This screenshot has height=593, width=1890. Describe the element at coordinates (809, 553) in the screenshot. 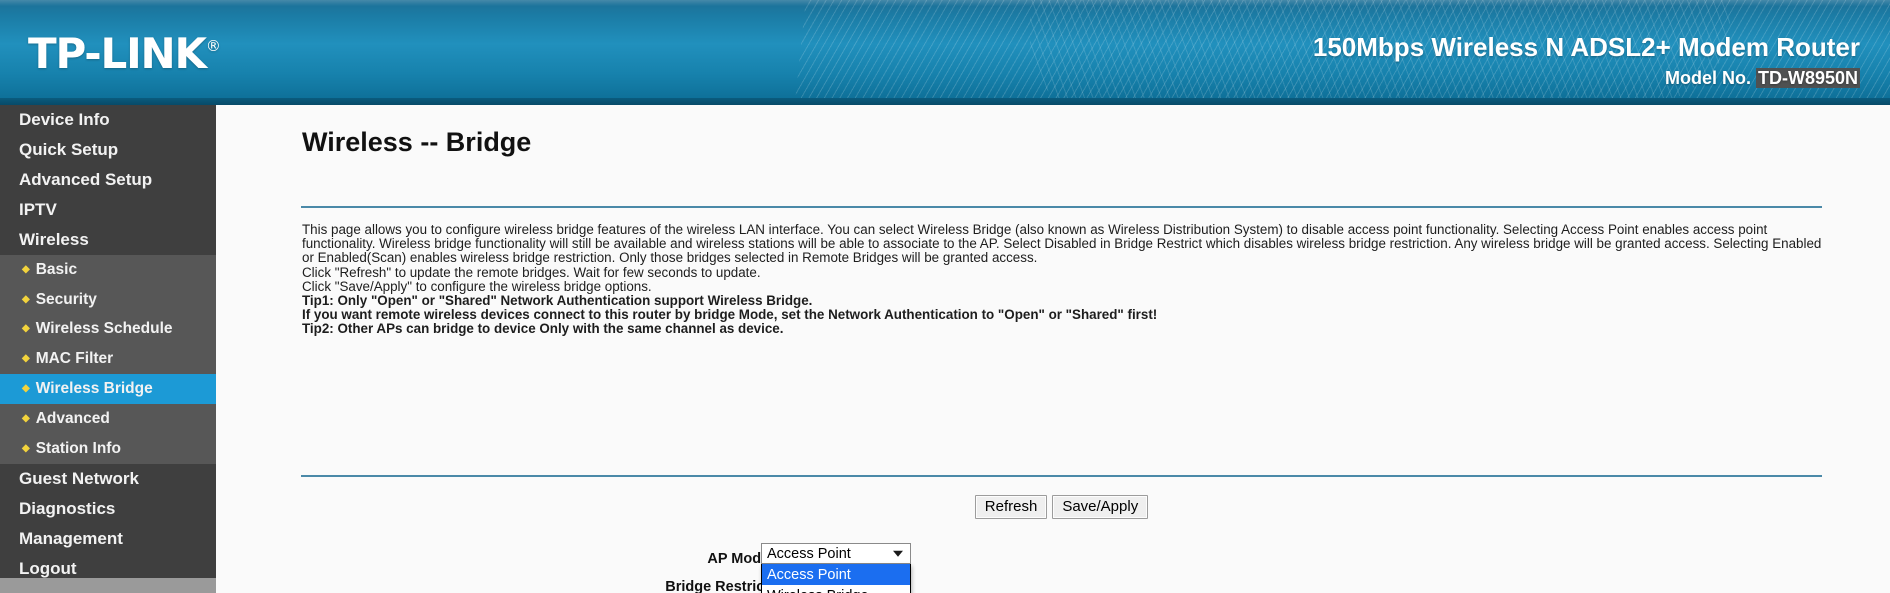

I see `ap-mode-selected-value: Access Point` at that location.